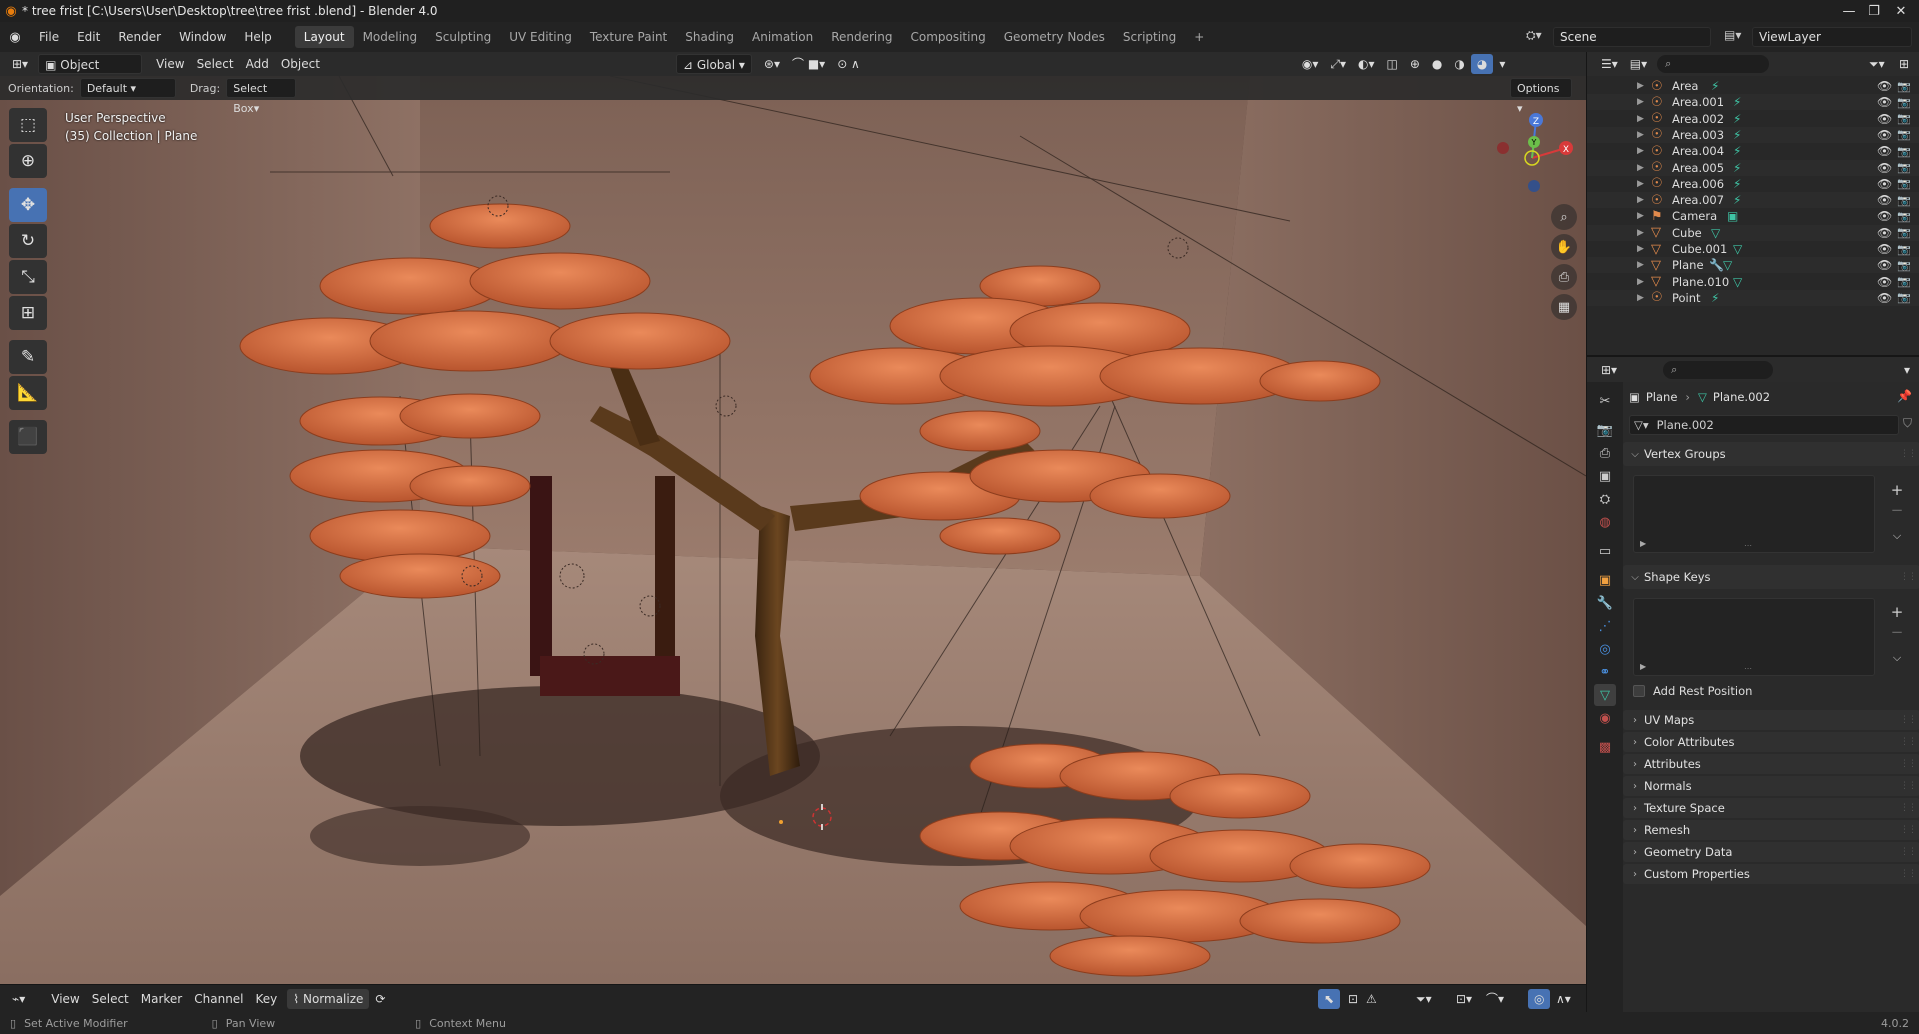 The width and height of the screenshot is (1919, 1034). What do you see at coordinates (1310, 64) in the screenshot?
I see `visibility-icon: ◉▾` at bounding box center [1310, 64].